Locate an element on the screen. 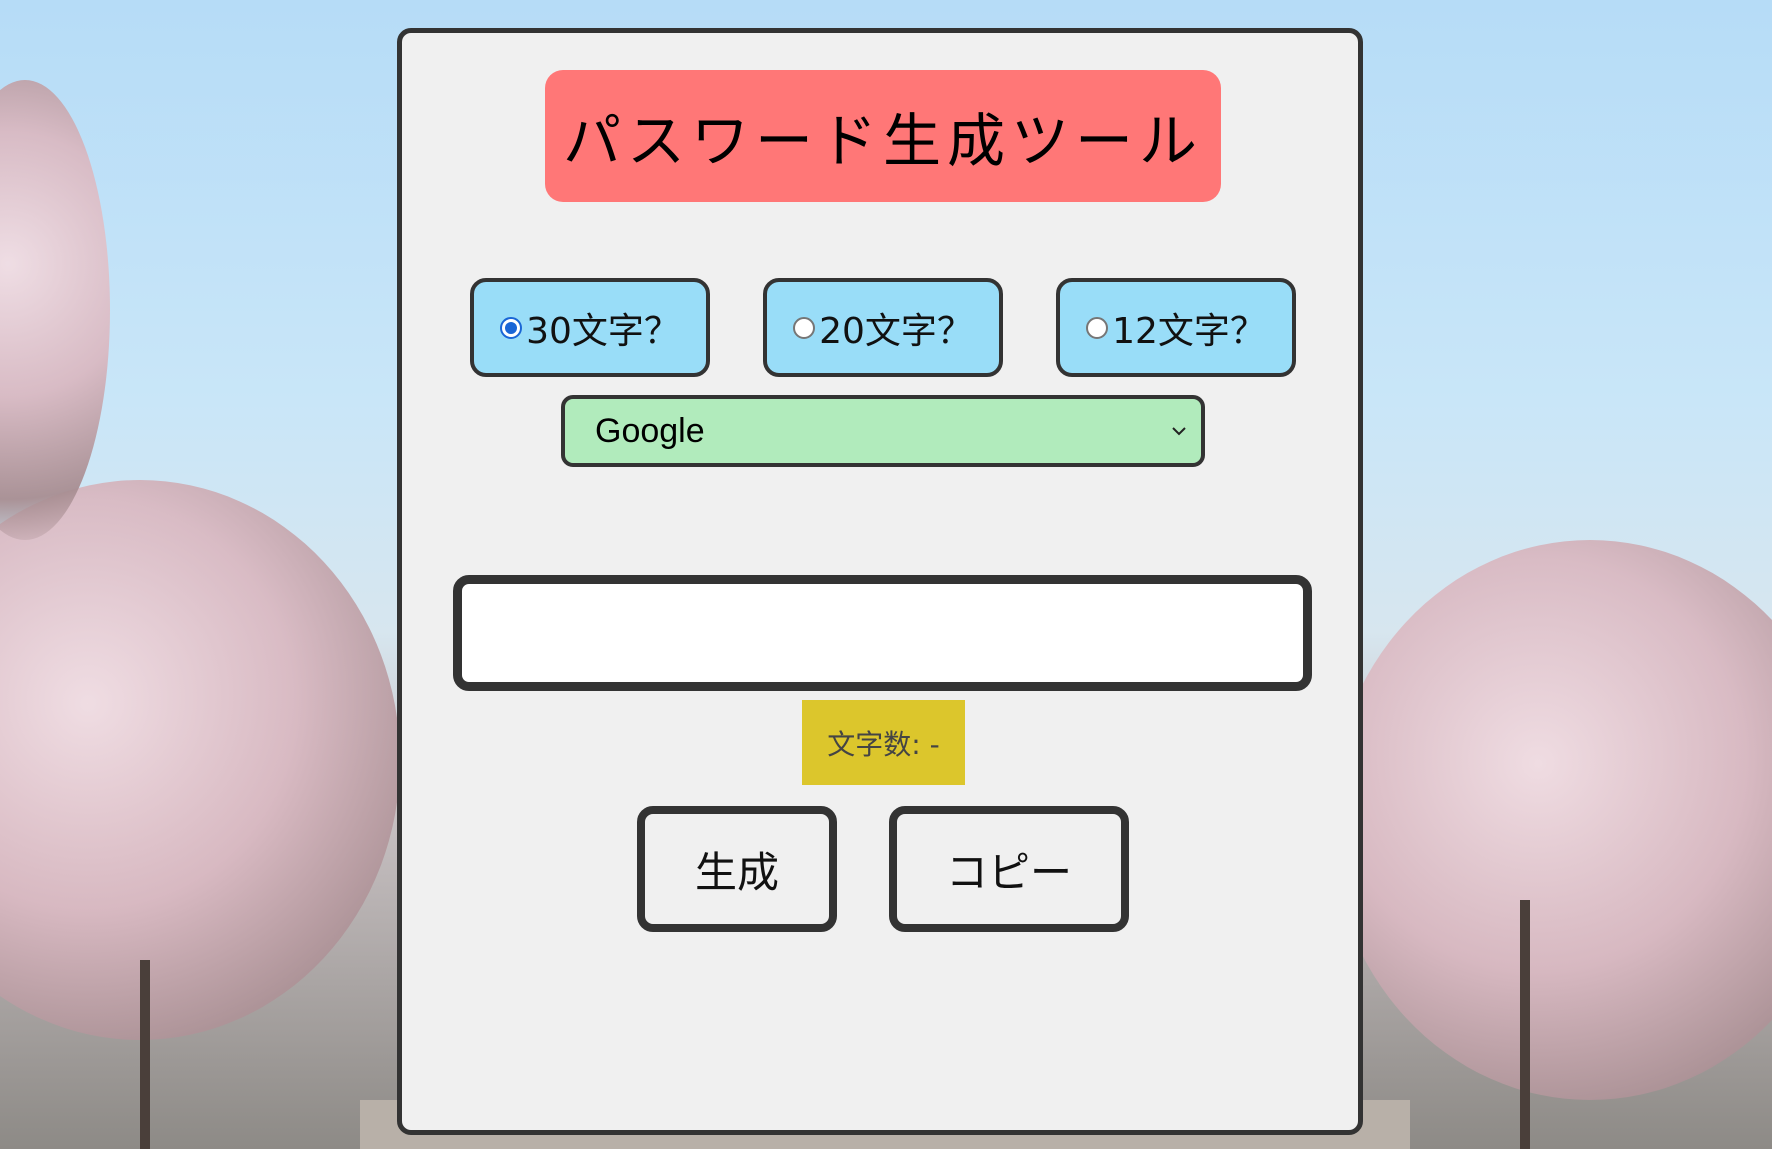 The height and width of the screenshot is (1149, 1772). cherry-tree-left-top is located at coordinates (55, 310).